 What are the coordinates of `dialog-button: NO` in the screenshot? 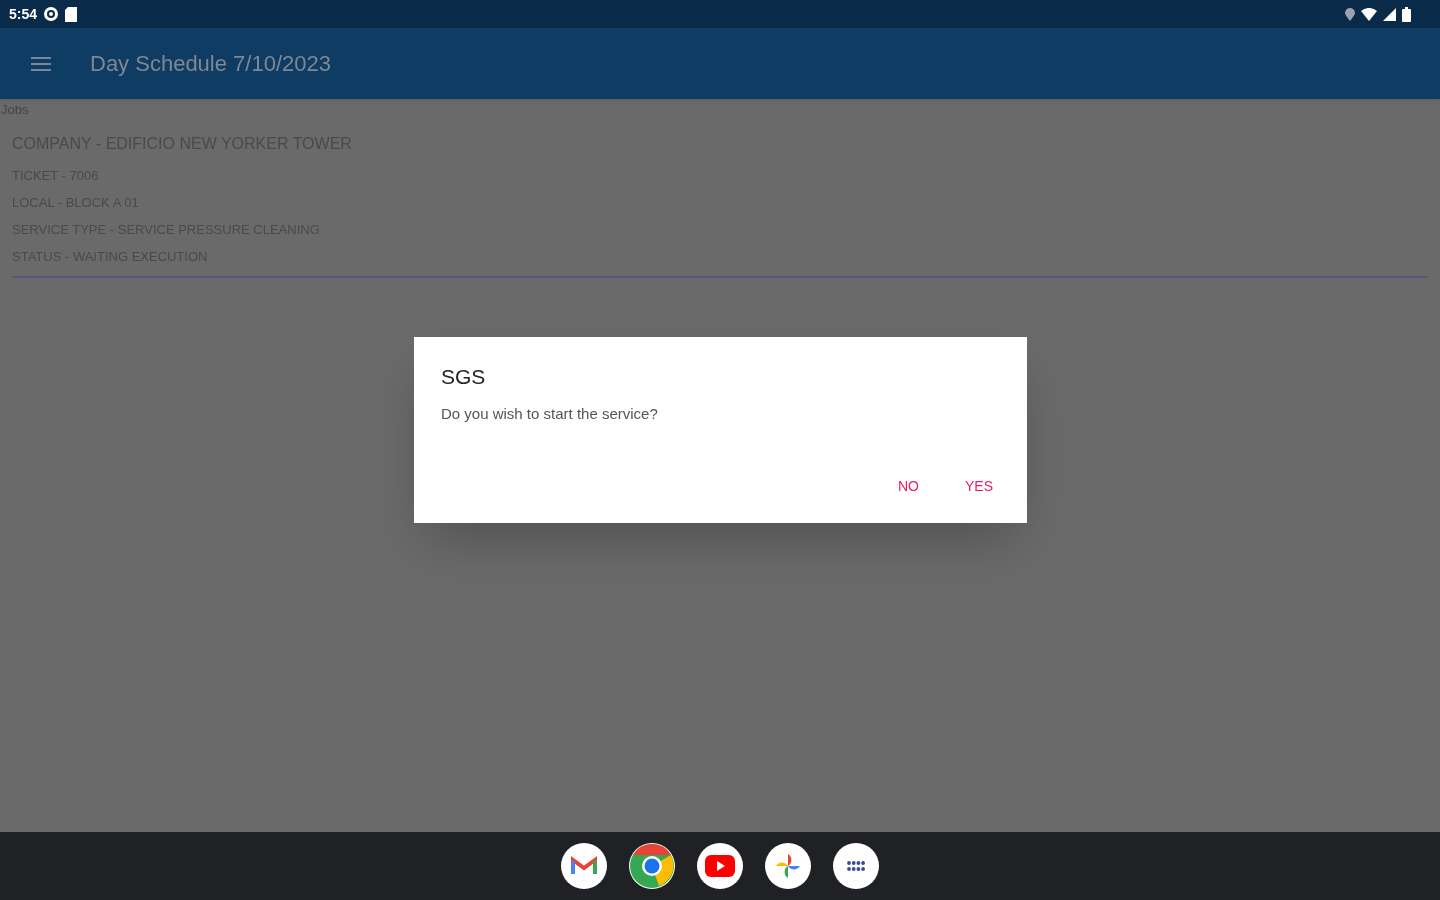 It's located at (908, 486).